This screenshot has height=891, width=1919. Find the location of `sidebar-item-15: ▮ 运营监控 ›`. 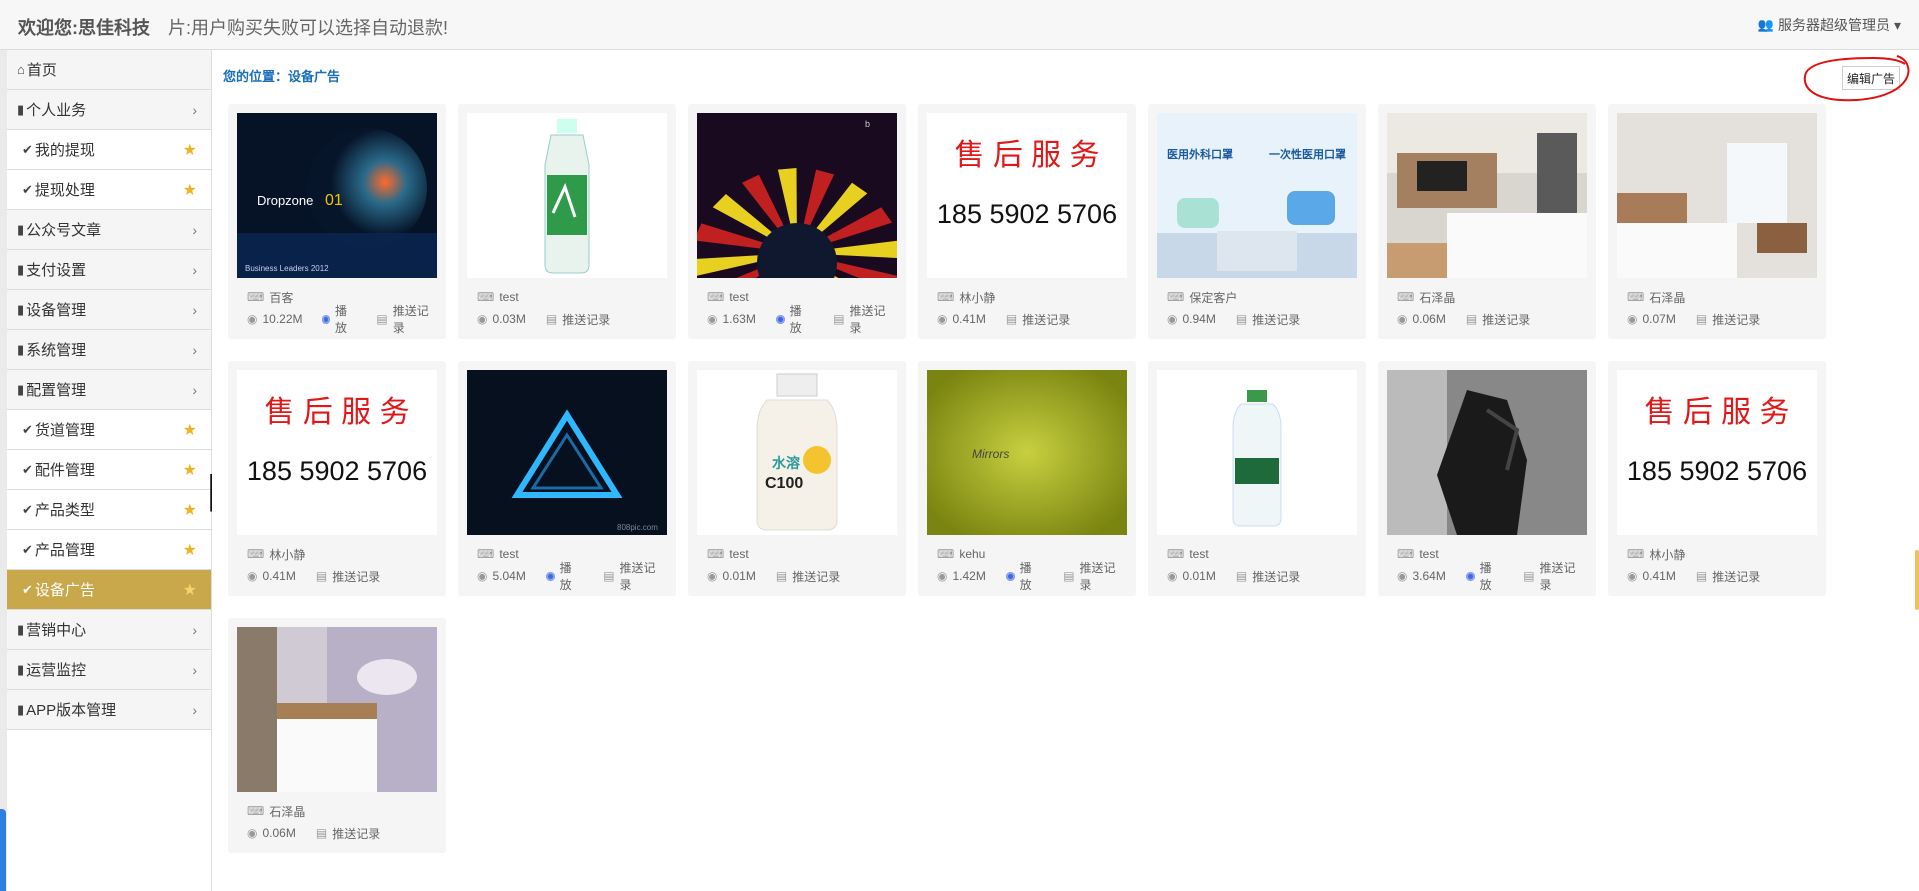

sidebar-item-15: ▮ 运营监控 › is located at coordinates (109, 670).